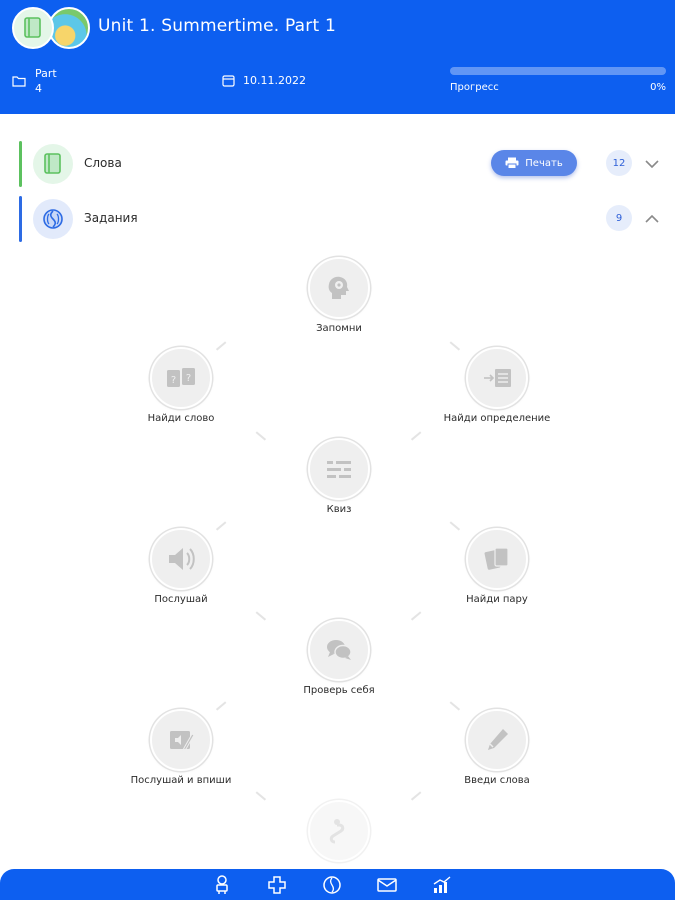  What do you see at coordinates (339, 469) in the screenshot?
I see `quiz-icon` at bounding box center [339, 469].